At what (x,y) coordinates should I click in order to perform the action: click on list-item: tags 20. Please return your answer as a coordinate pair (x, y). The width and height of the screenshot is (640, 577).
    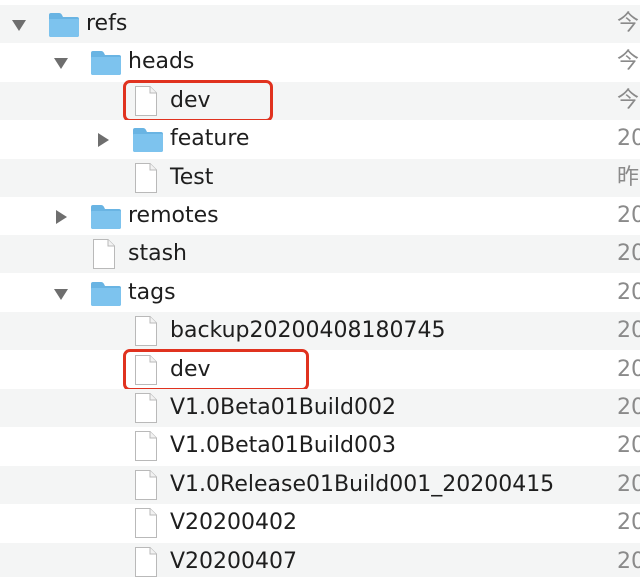
    Looking at the image, I should click on (320, 292).